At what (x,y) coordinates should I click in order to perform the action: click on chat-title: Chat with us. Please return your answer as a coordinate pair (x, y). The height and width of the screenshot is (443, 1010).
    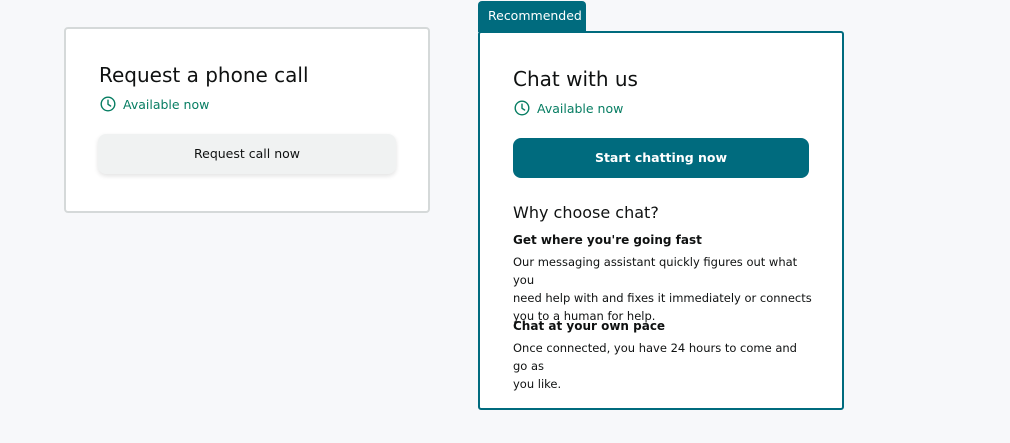
    Looking at the image, I should click on (575, 79).